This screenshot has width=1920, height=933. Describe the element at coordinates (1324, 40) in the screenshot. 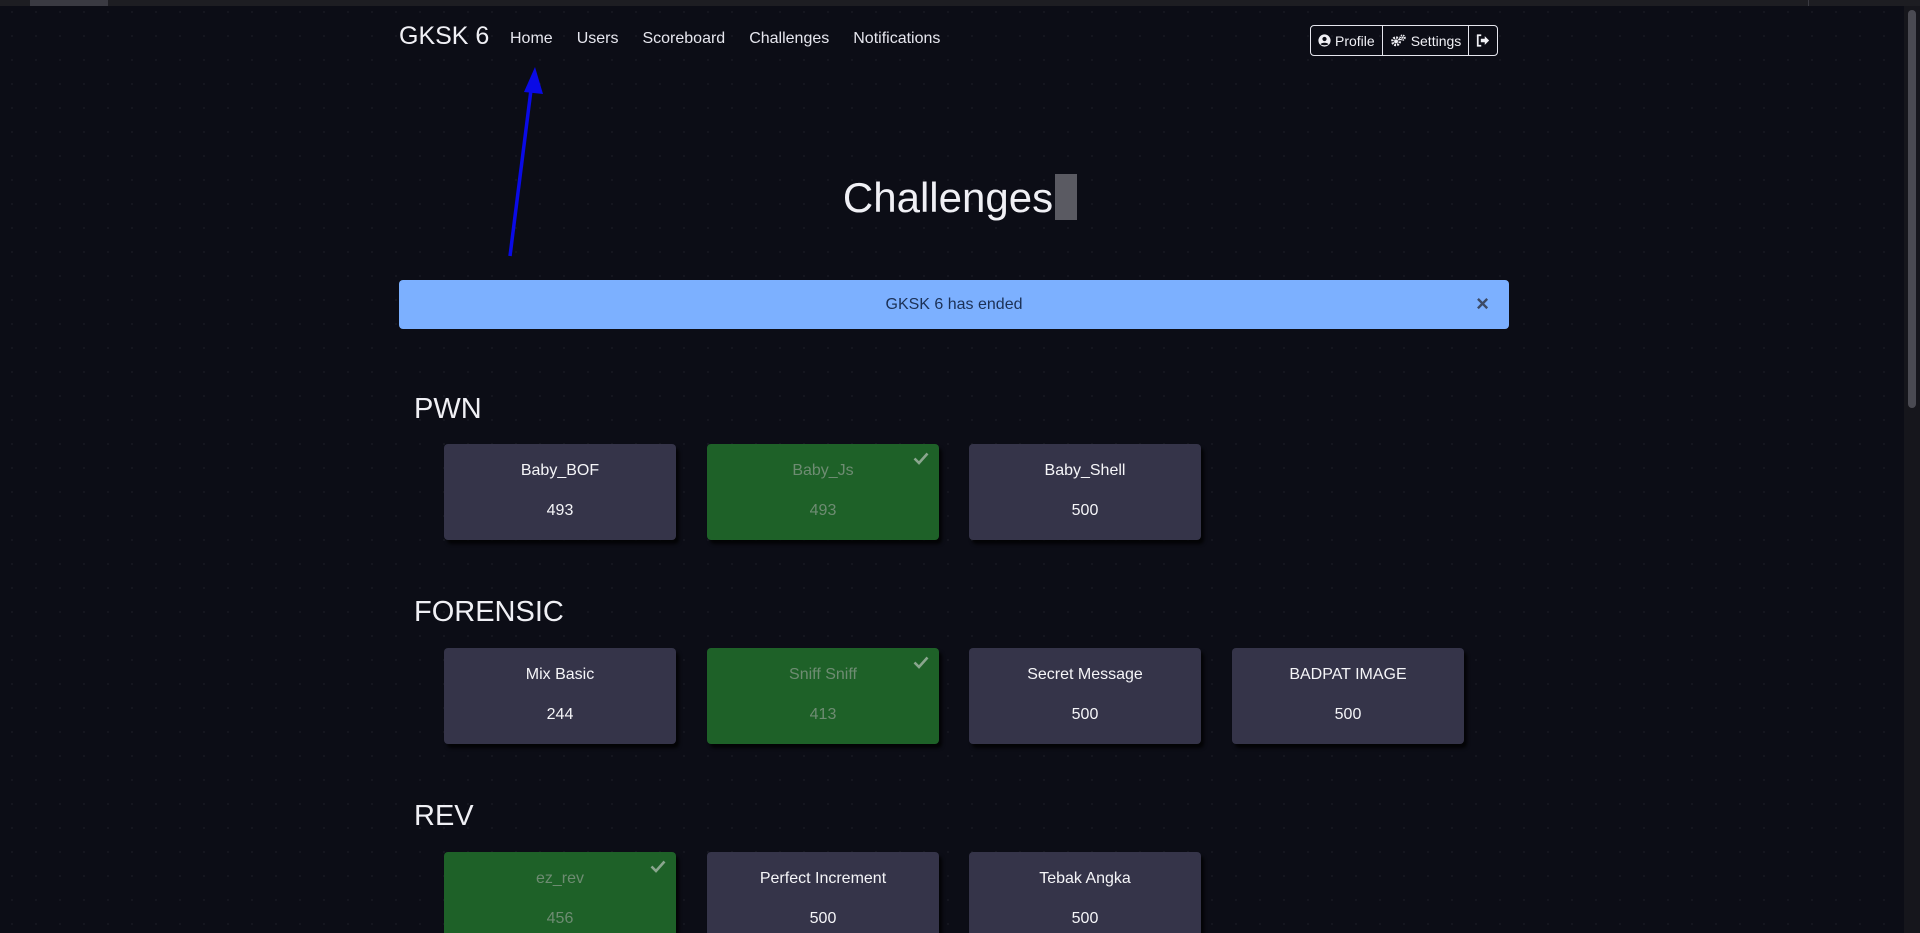

I see `user-circle-icon` at that location.